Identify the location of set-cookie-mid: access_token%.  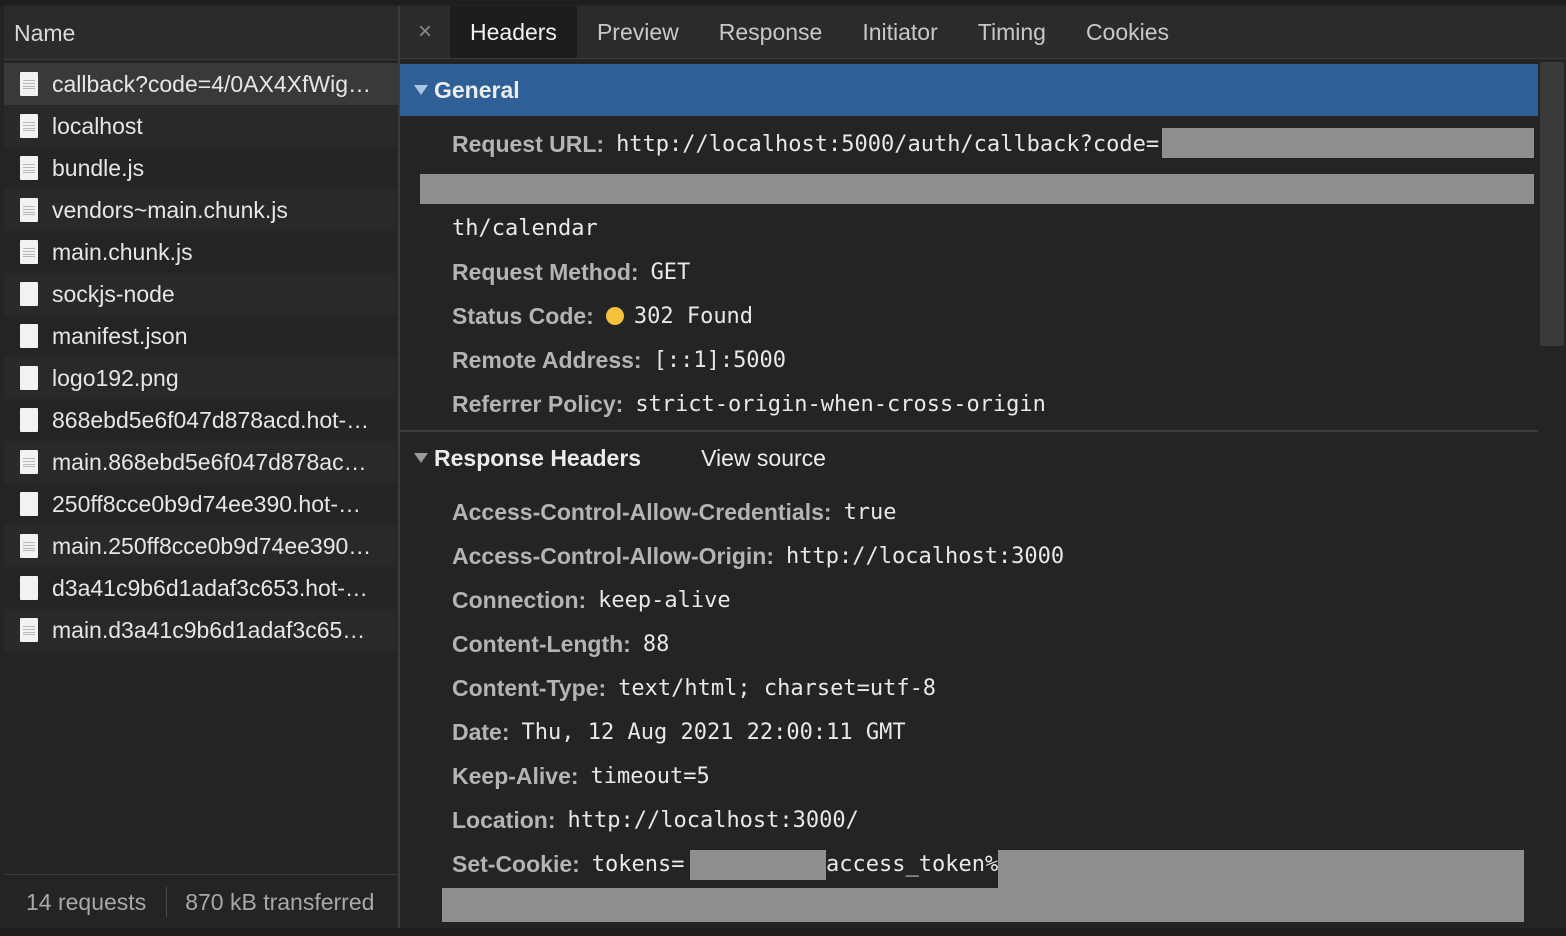
(912, 864).